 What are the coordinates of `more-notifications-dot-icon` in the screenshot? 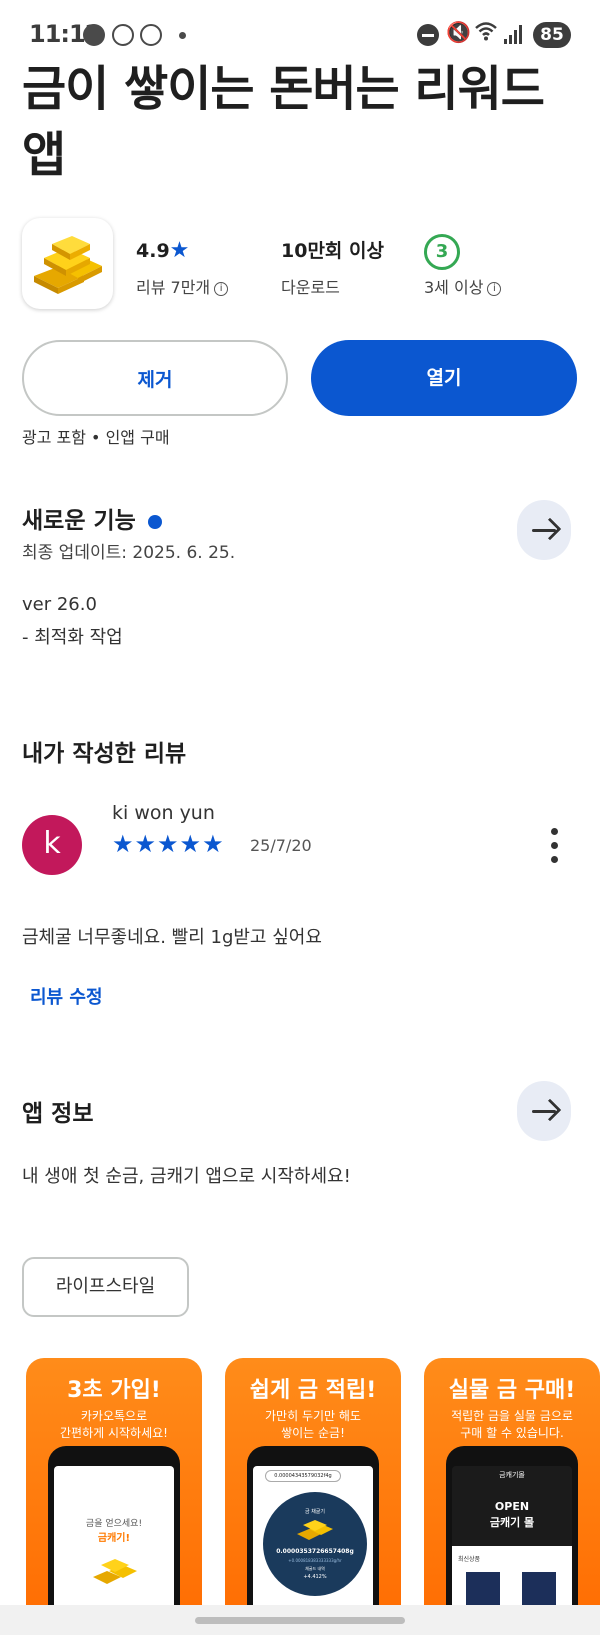 It's located at (182, 35).